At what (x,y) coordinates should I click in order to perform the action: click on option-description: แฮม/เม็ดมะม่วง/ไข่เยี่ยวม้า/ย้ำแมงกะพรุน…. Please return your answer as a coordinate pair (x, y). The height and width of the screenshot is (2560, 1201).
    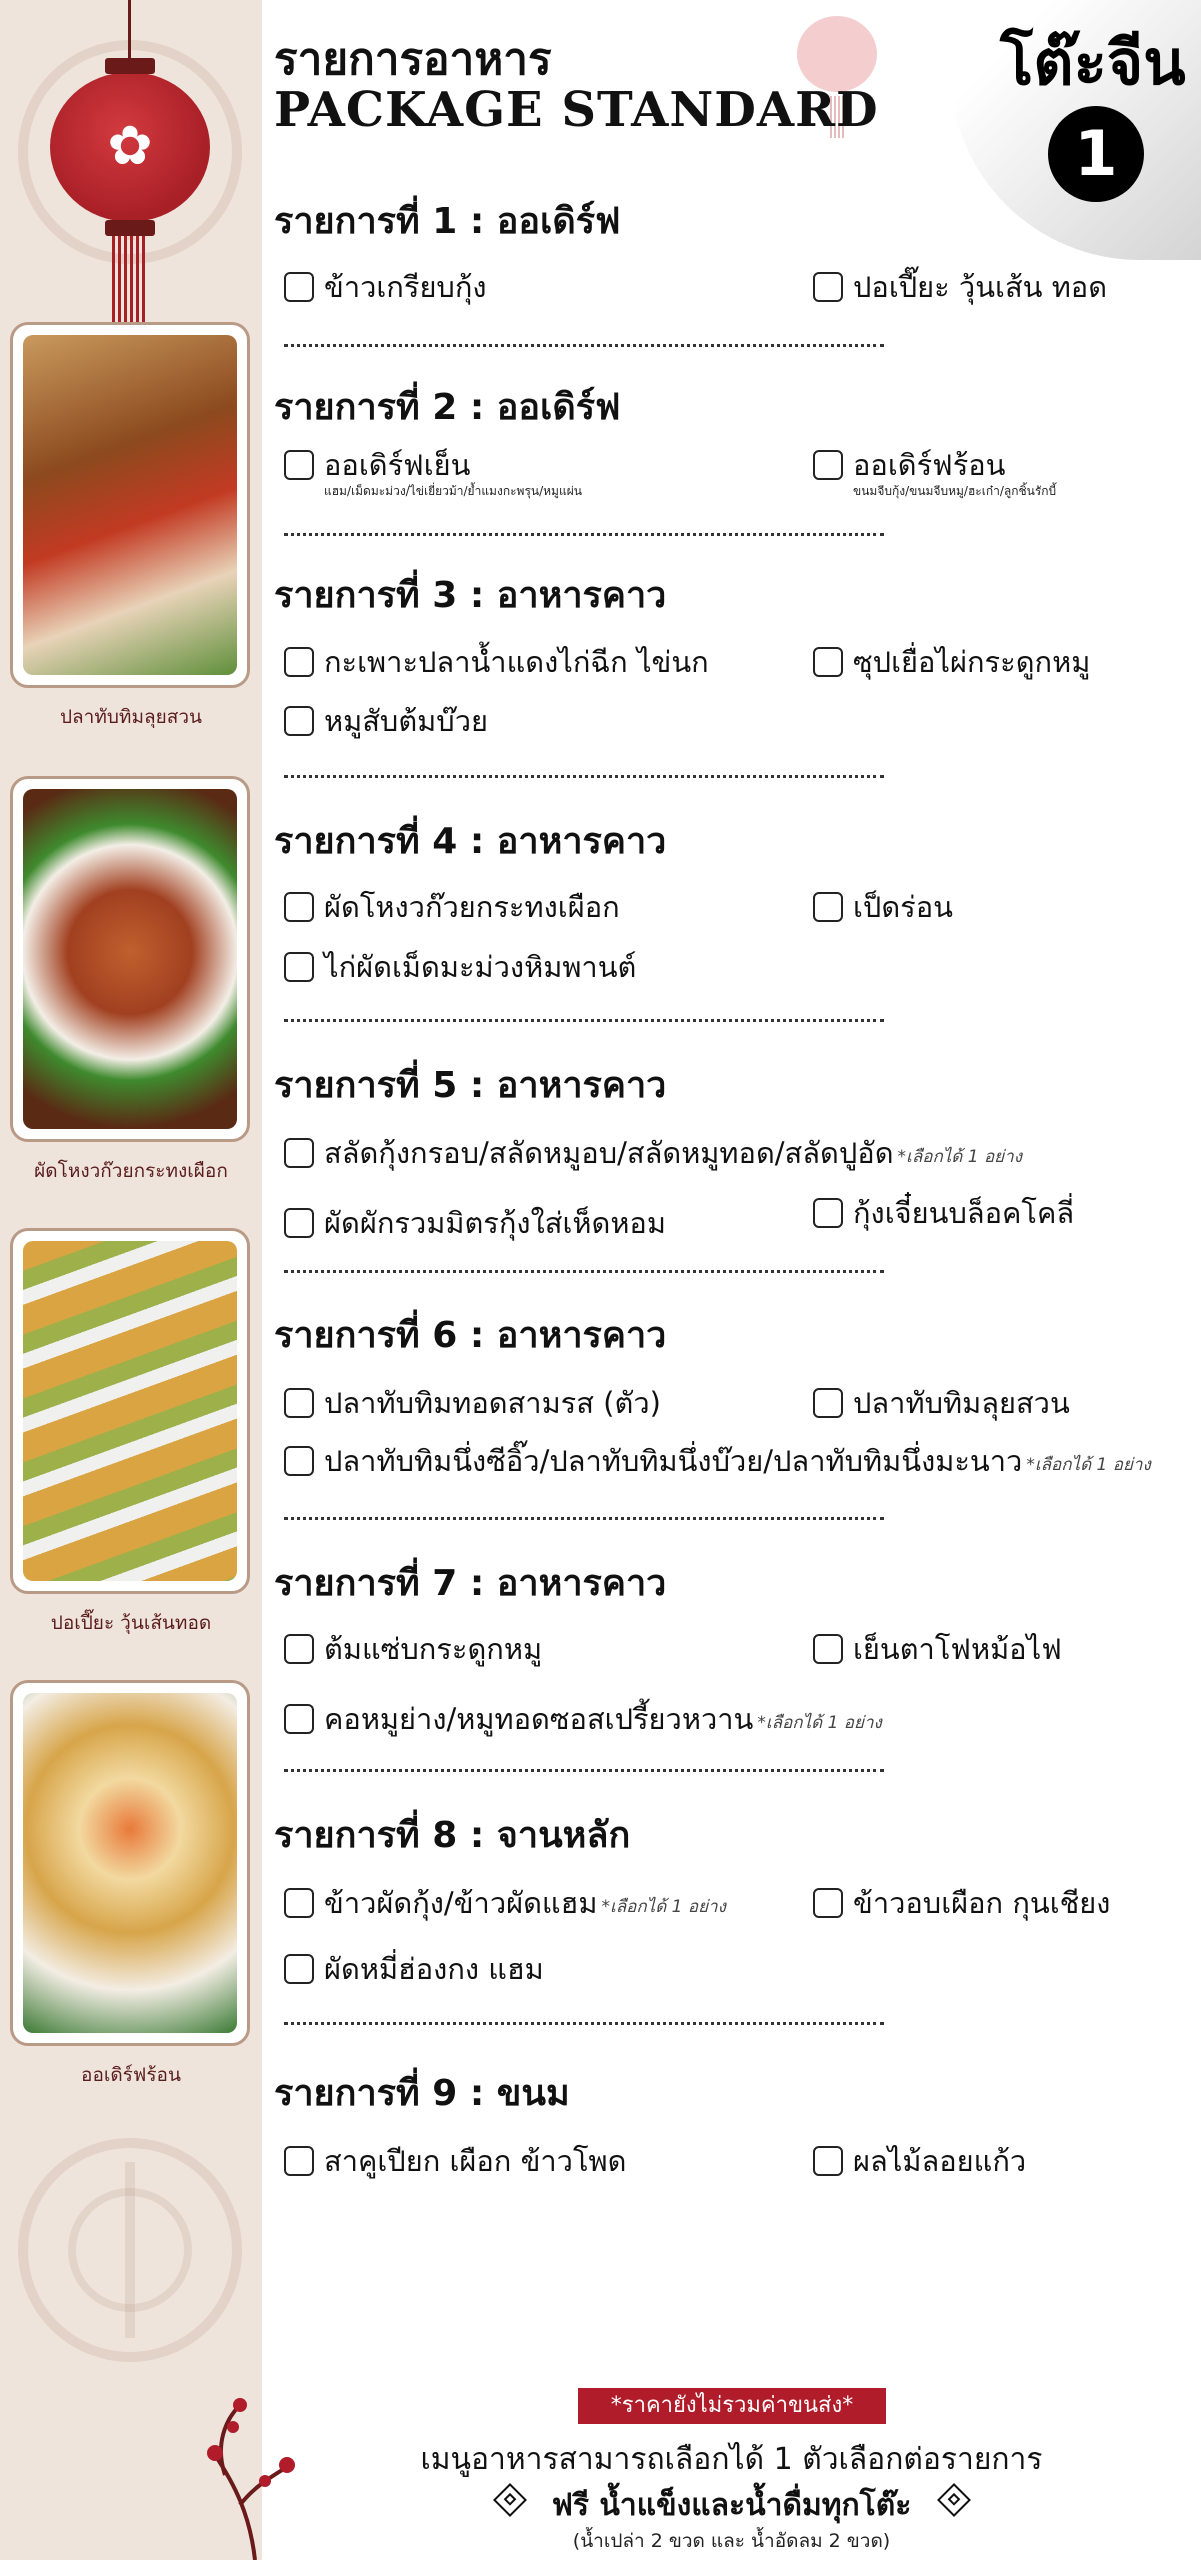
    Looking at the image, I should click on (453, 491).